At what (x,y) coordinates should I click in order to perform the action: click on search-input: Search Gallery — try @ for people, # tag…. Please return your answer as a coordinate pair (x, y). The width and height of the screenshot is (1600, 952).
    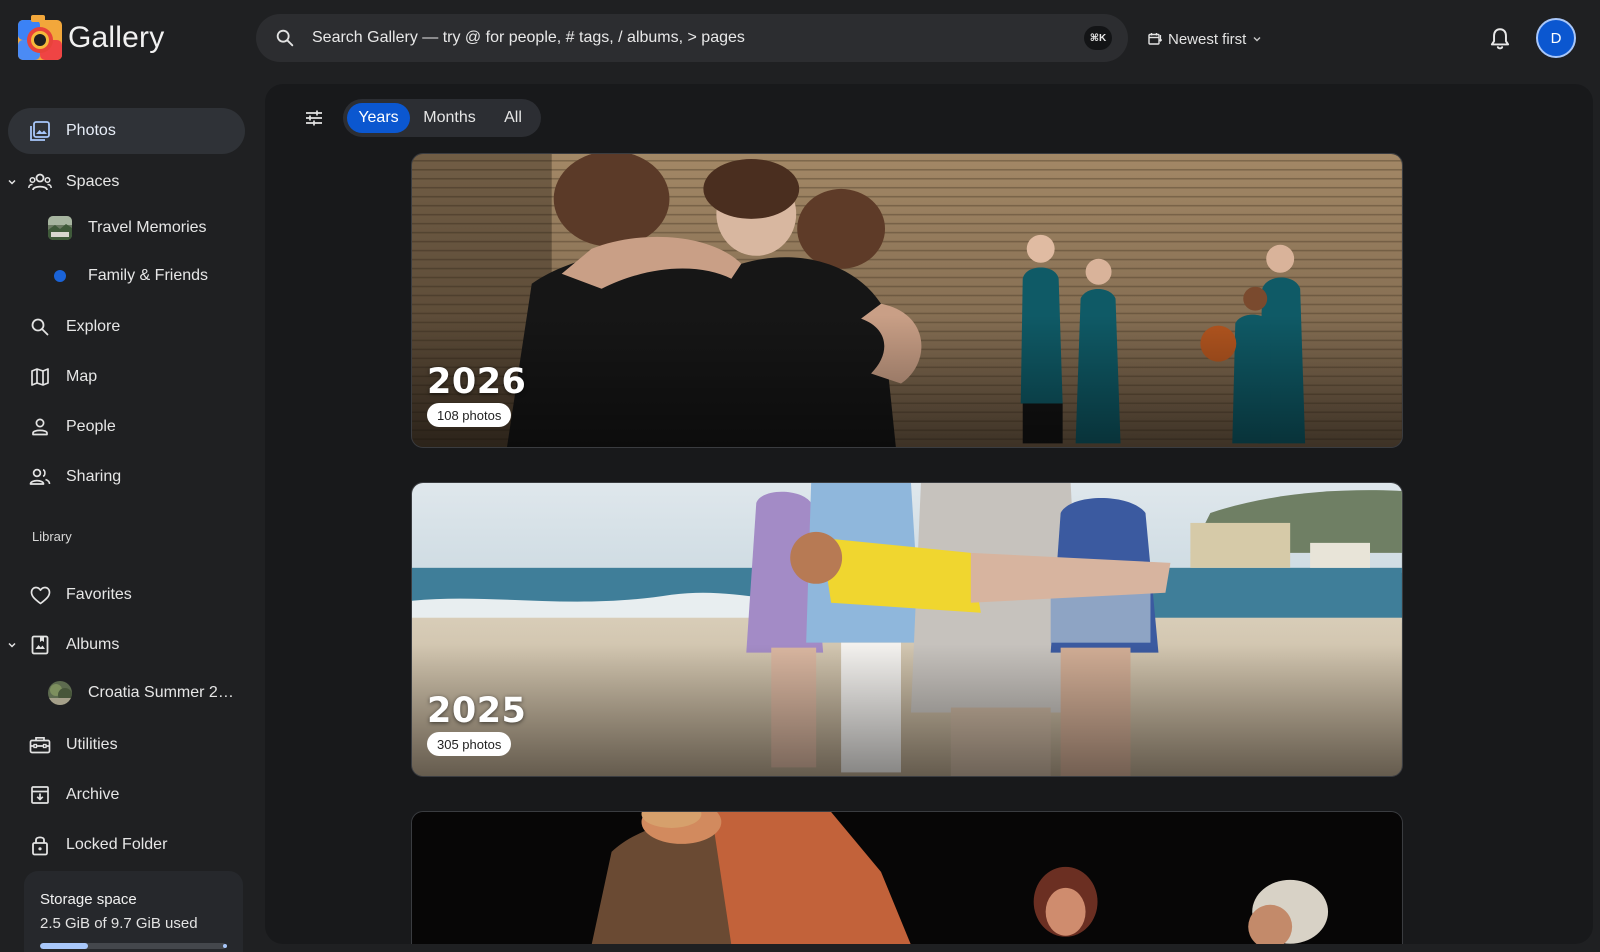
    Looking at the image, I should click on (528, 38).